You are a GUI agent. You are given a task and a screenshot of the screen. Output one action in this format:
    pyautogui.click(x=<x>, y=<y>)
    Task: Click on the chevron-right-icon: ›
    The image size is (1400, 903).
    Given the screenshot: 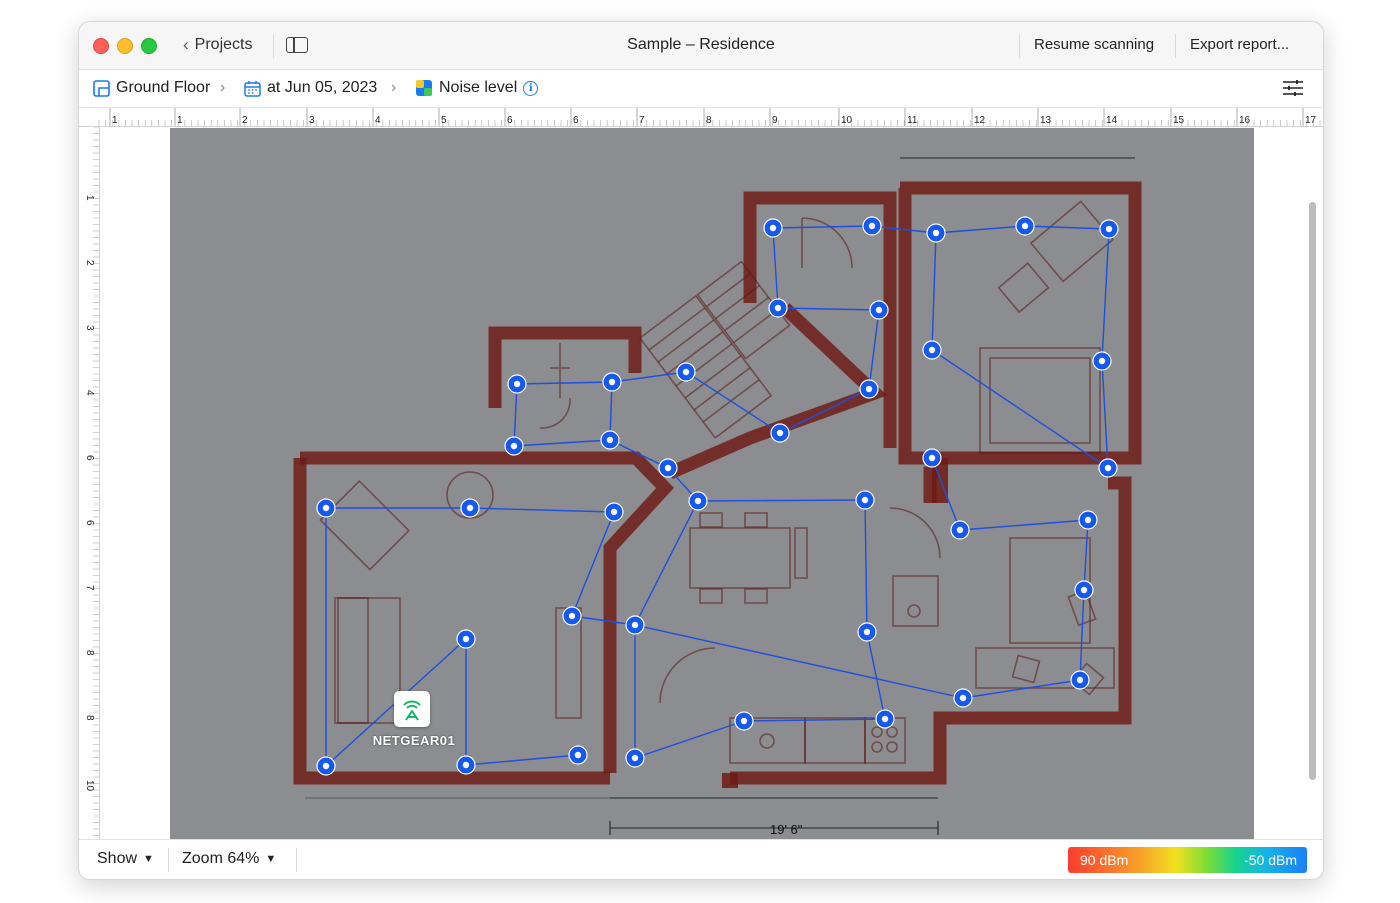 What is the action you would take?
    pyautogui.click(x=223, y=87)
    